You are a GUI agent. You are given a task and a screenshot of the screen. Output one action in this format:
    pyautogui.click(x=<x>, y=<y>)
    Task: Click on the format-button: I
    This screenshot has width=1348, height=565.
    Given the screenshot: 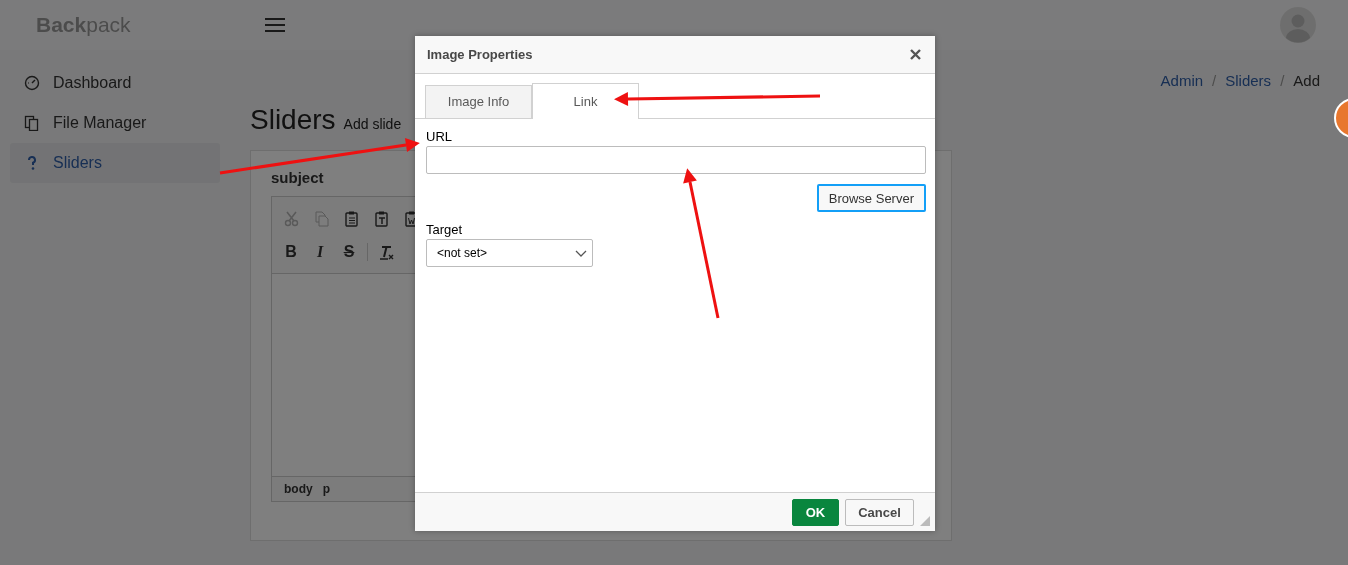 What is the action you would take?
    pyautogui.click(x=320, y=252)
    